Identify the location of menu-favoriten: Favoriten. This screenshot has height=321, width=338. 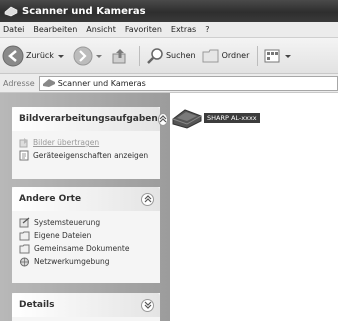
(143, 29).